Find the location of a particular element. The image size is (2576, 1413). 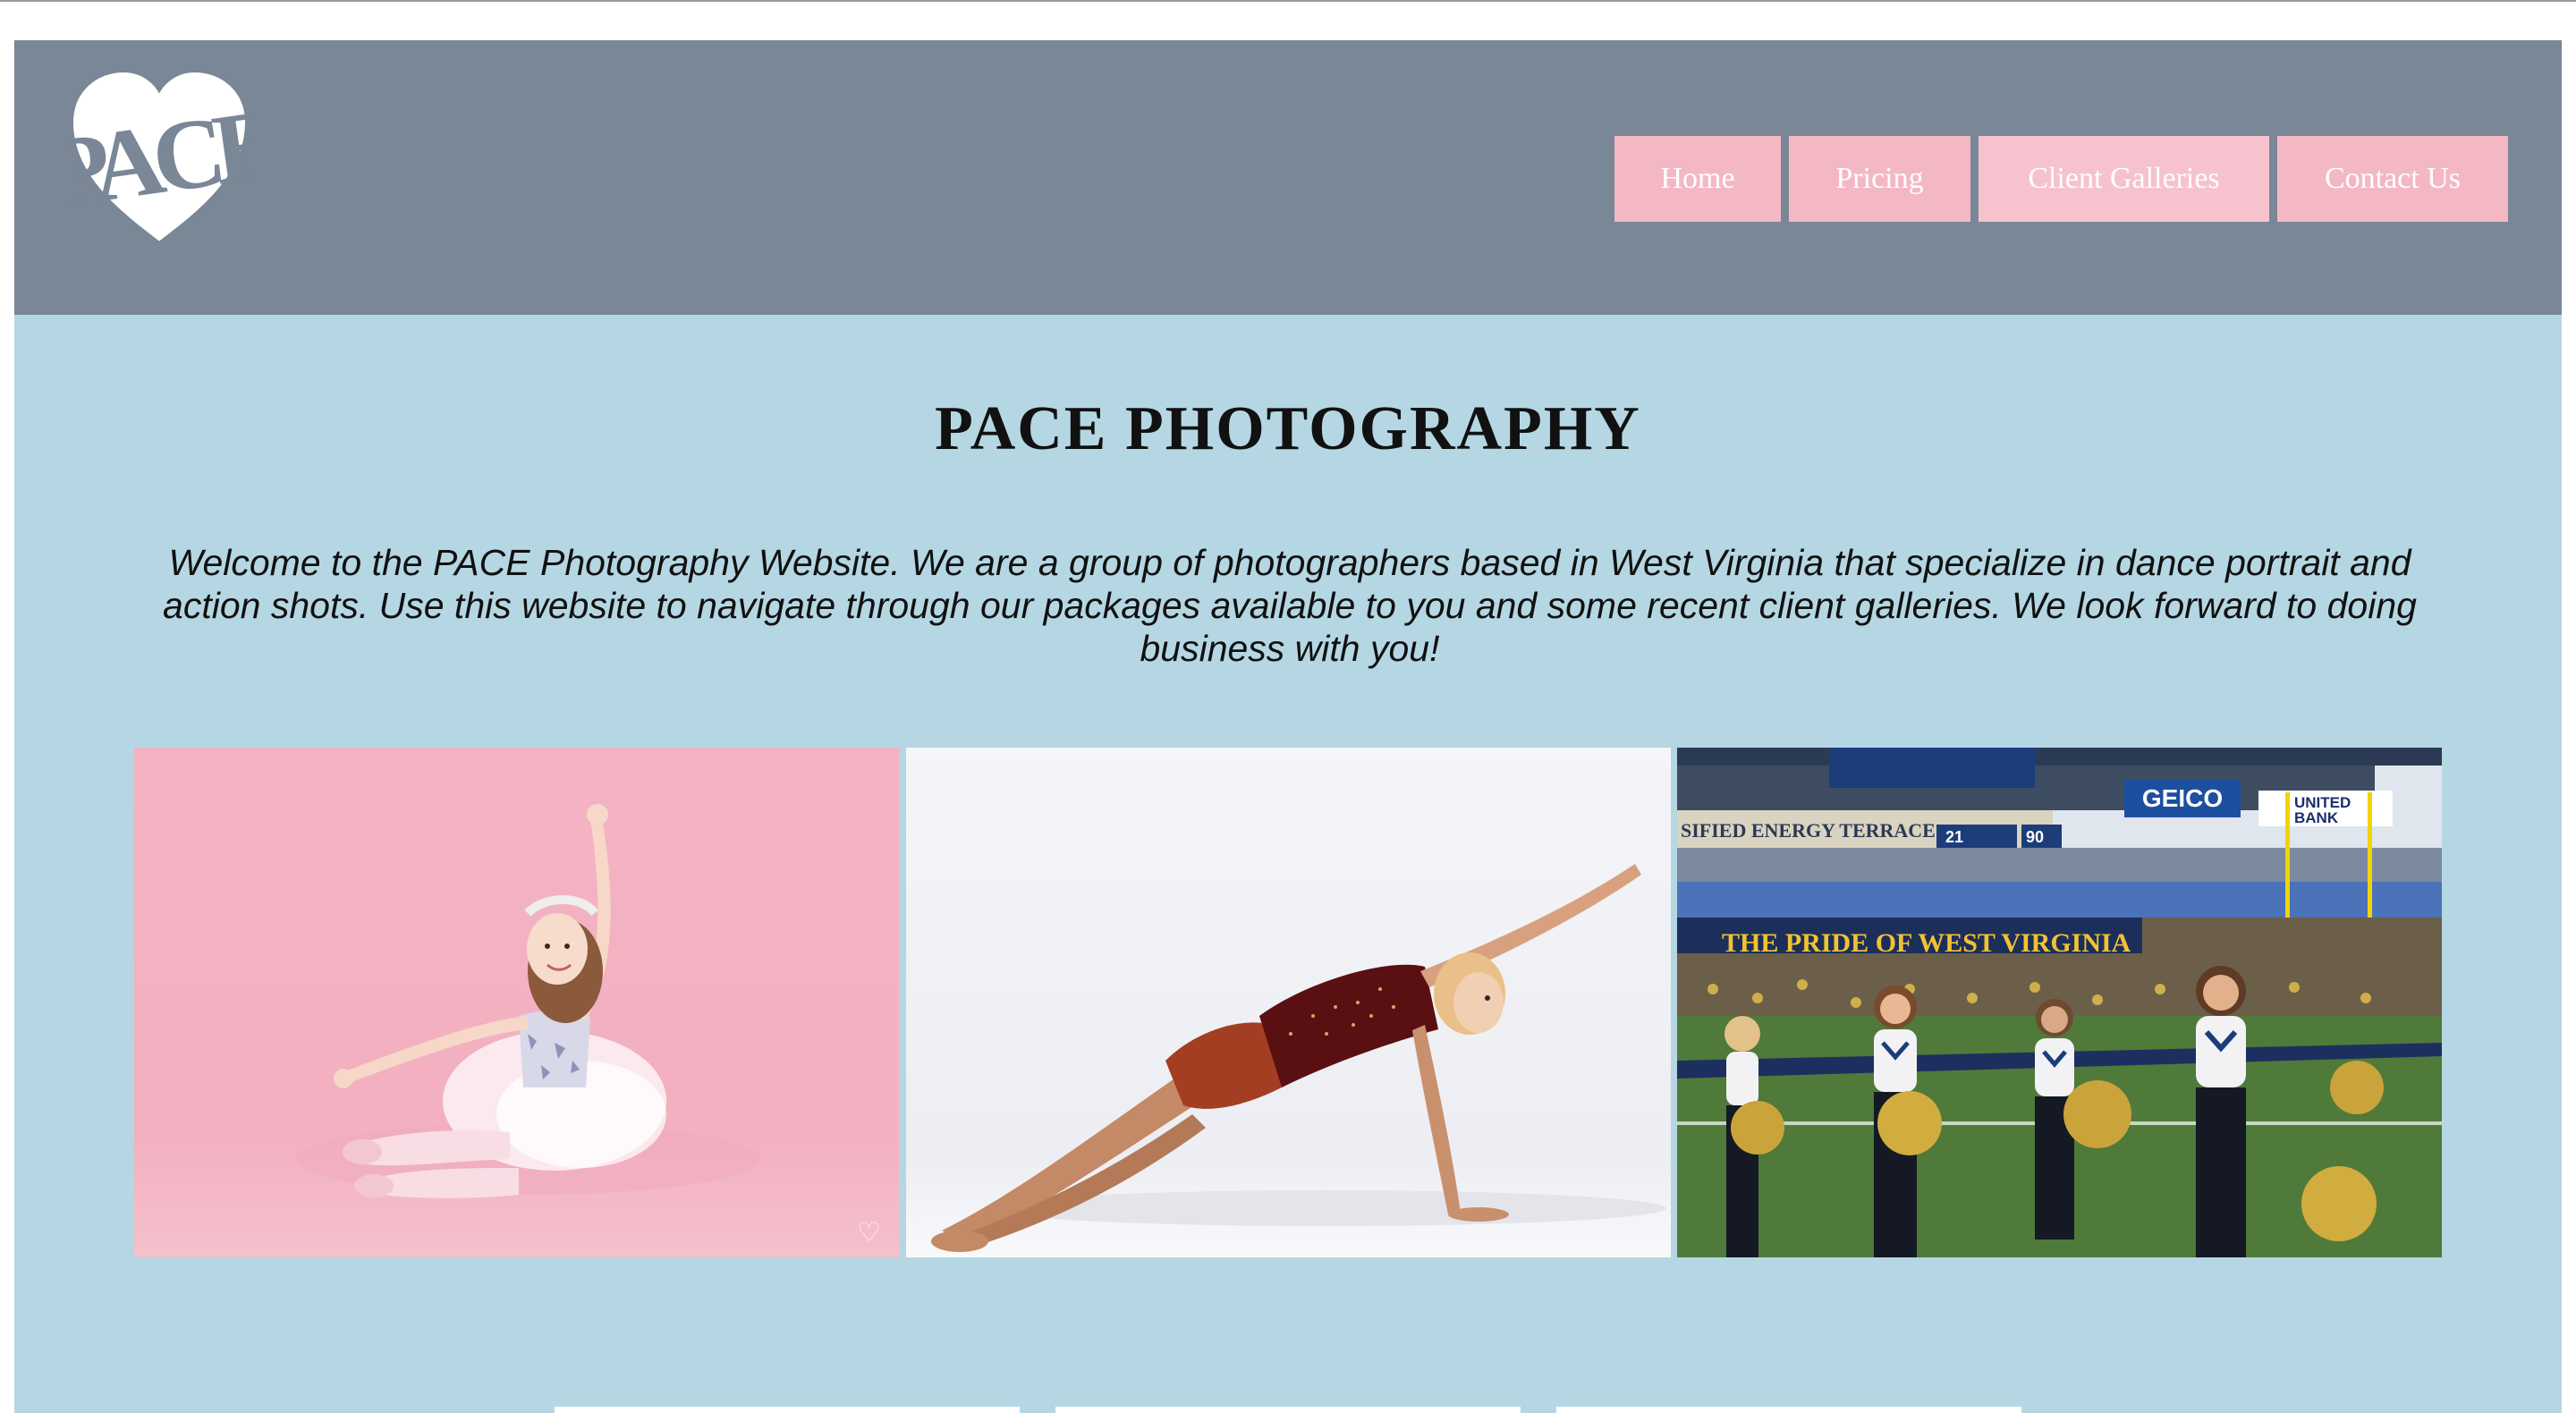

nav-client-galleries: Client Galleries is located at coordinates (2124, 179).